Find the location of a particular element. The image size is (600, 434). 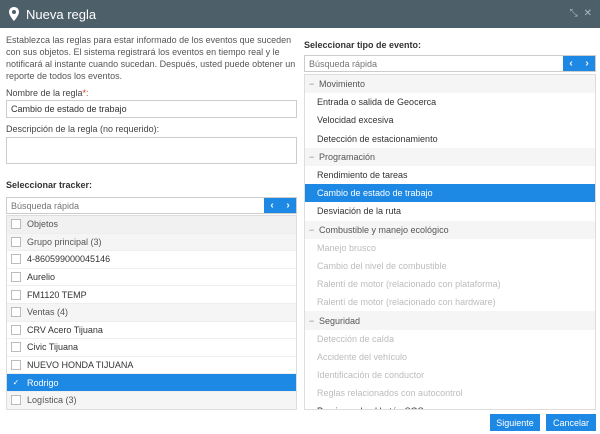

description-input is located at coordinates (151, 150).